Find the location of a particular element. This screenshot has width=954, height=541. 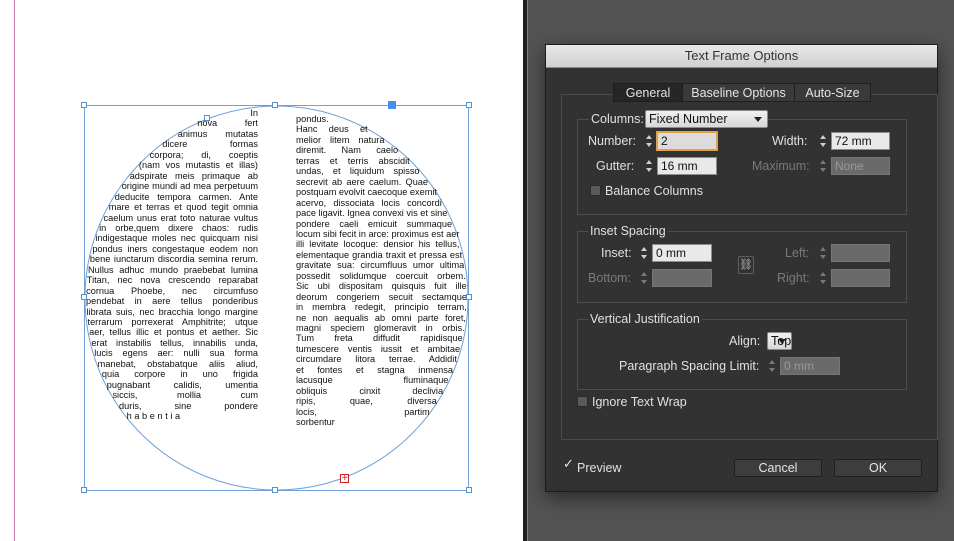

text-line: in membra redegit, principio terram, is located at coordinates (381, 307).